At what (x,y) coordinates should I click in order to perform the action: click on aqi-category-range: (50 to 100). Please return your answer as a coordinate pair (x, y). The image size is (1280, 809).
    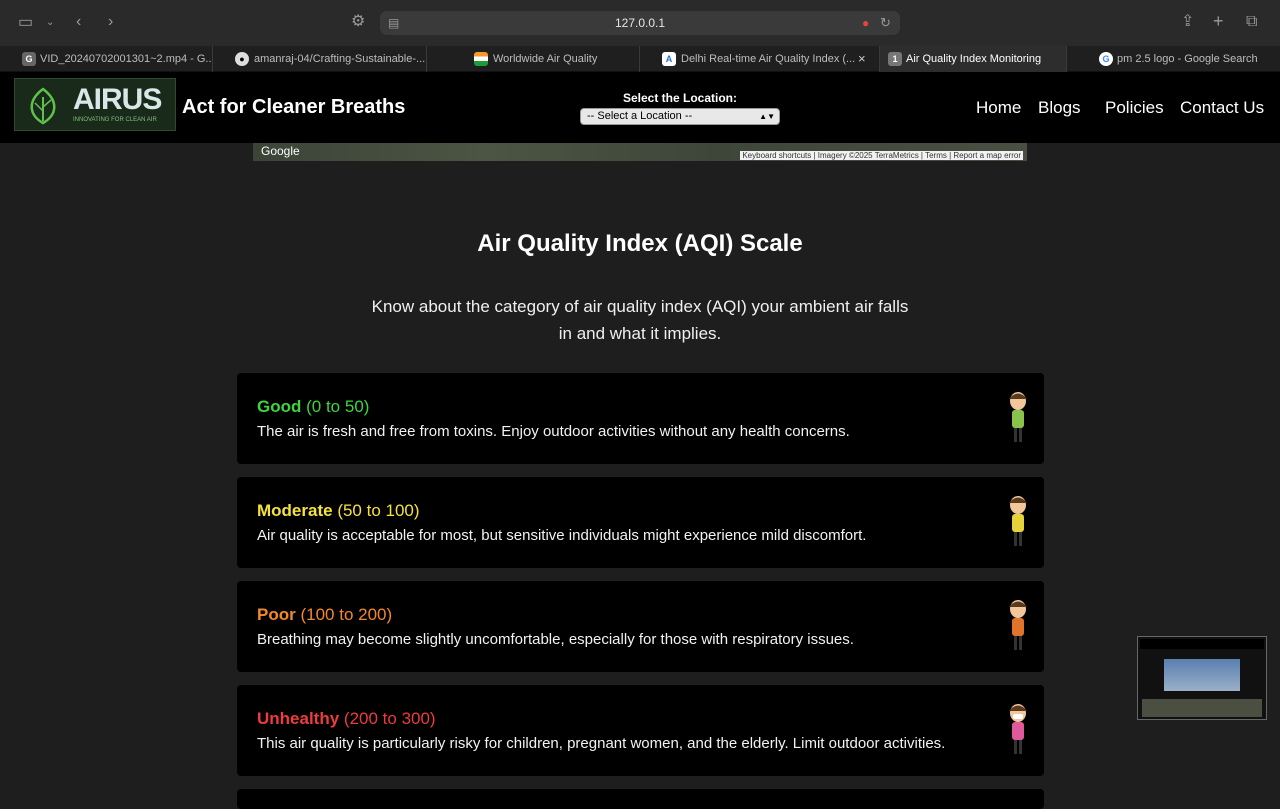
    Looking at the image, I should click on (378, 510).